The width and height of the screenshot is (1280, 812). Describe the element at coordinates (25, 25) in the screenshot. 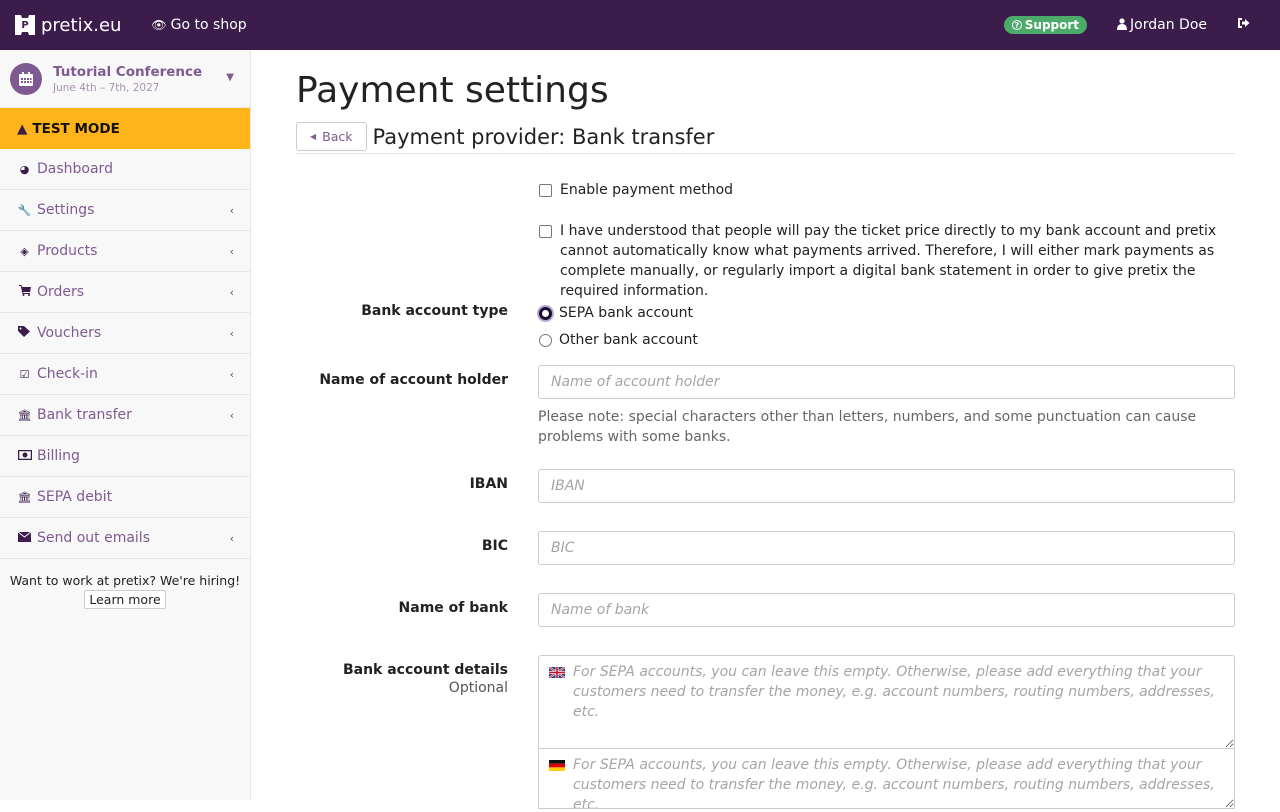

I see `pretix-logo-icon: P` at that location.